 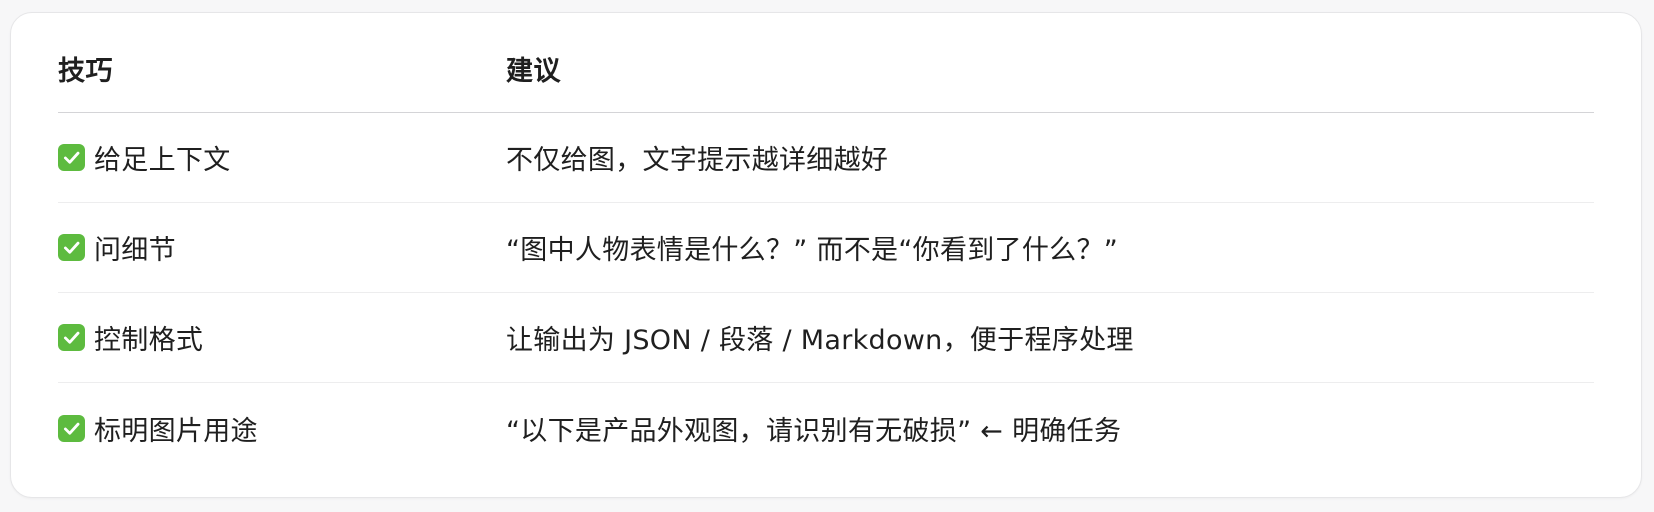 I want to click on advice-text: 让输出为 JSON / 段落 / Markdown，便于程序处理, so click(x=820, y=340).